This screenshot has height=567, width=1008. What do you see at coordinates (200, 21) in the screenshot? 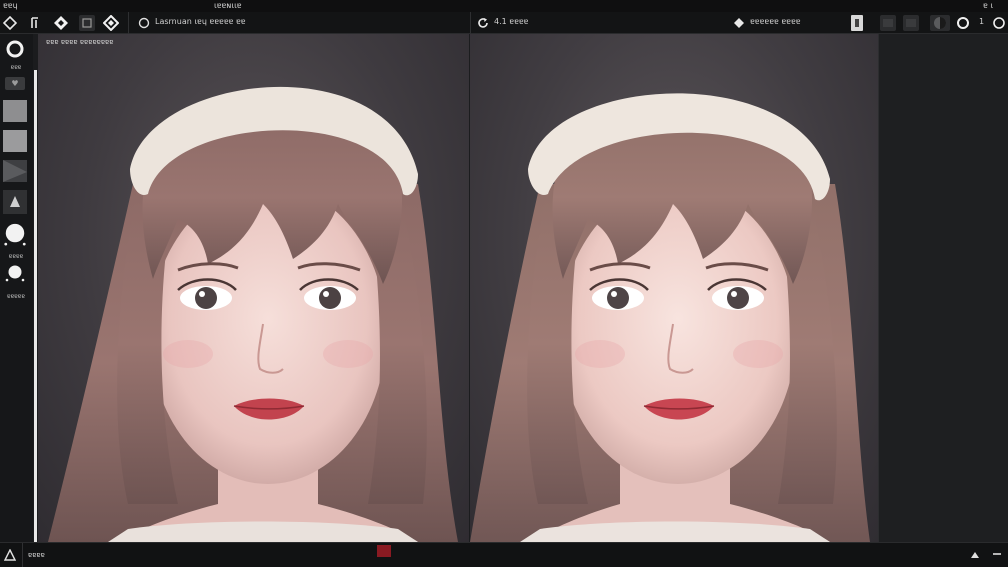
I see `document-title: Lasrnuan ɩɐɥ ɐɐɐɐɐ ɐɐ` at bounding box center [200, 21].